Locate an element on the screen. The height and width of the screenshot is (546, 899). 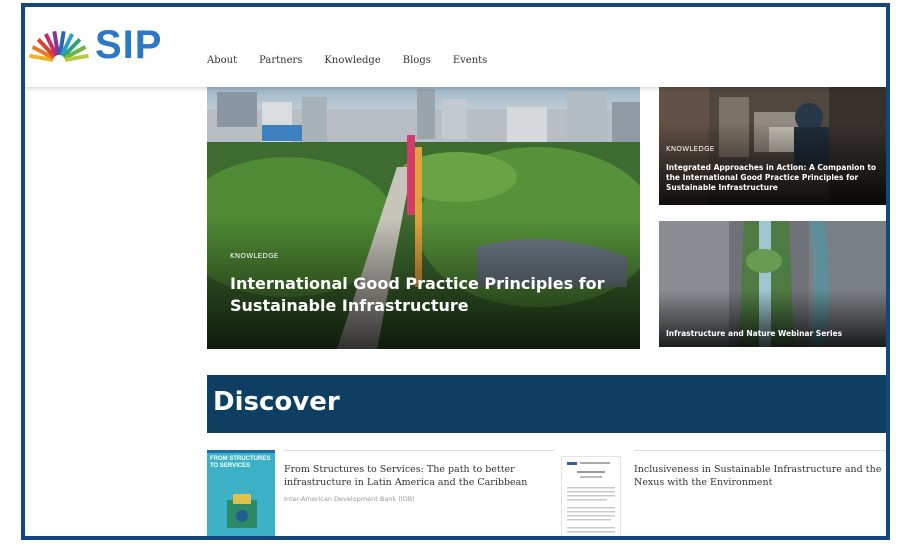
site-logo: SIP is located at coordinates (95, 45).